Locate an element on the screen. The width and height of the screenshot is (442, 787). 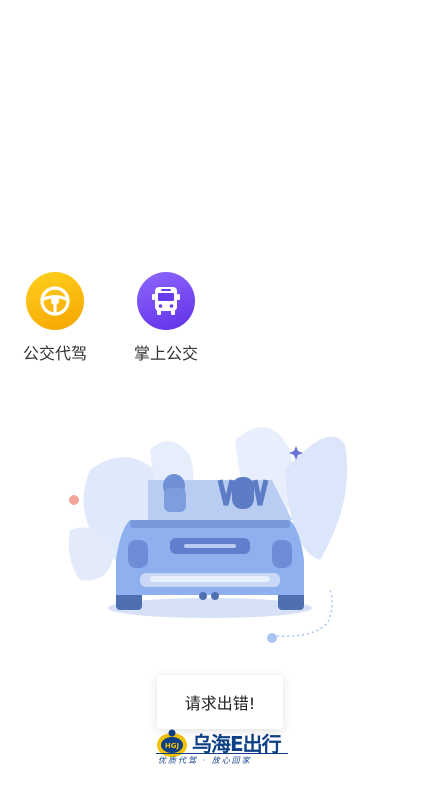
toast-message: 请求出错! is located at coordinates (220, 703).